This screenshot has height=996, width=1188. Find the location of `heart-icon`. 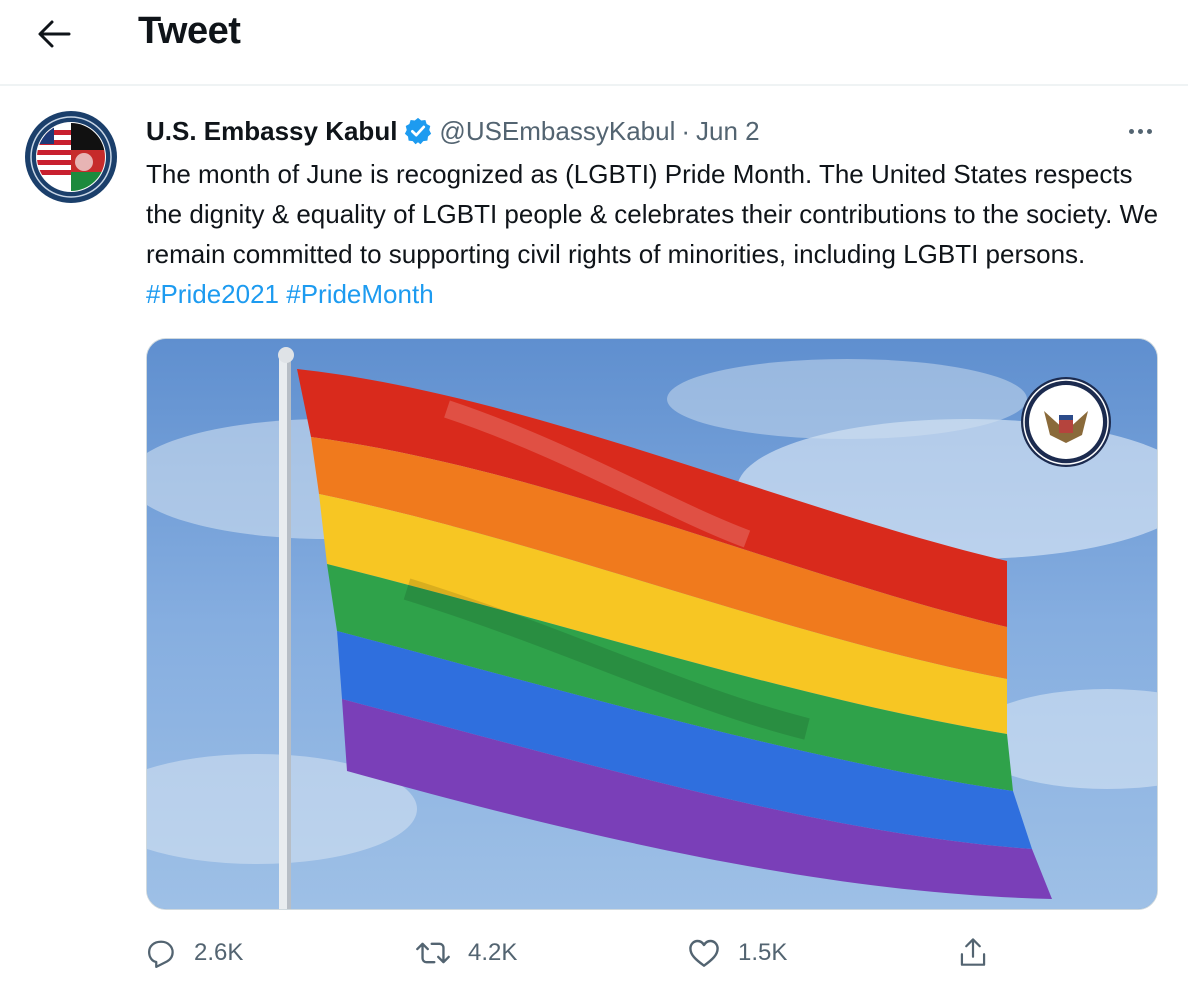

heart-icon is located at coordinates (704, 953).